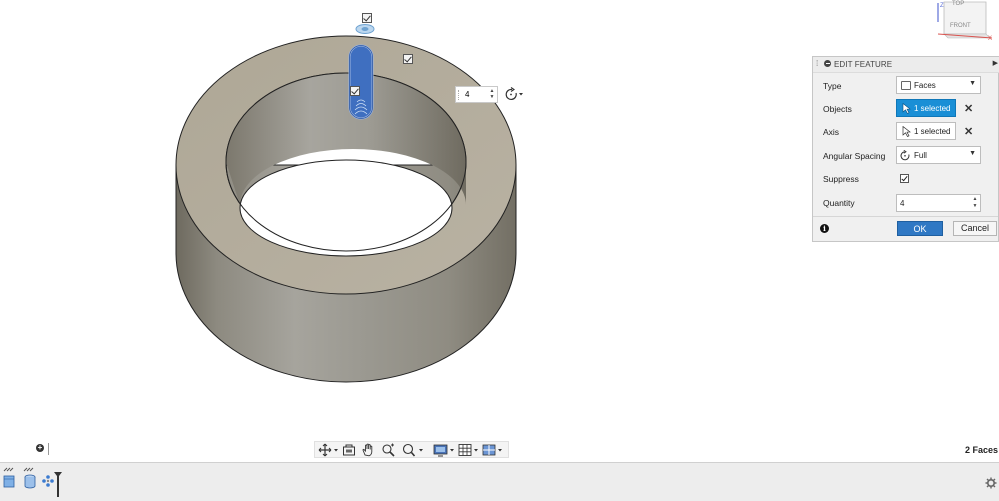  I want to click on navigation-toolbar, so click(411, 449).